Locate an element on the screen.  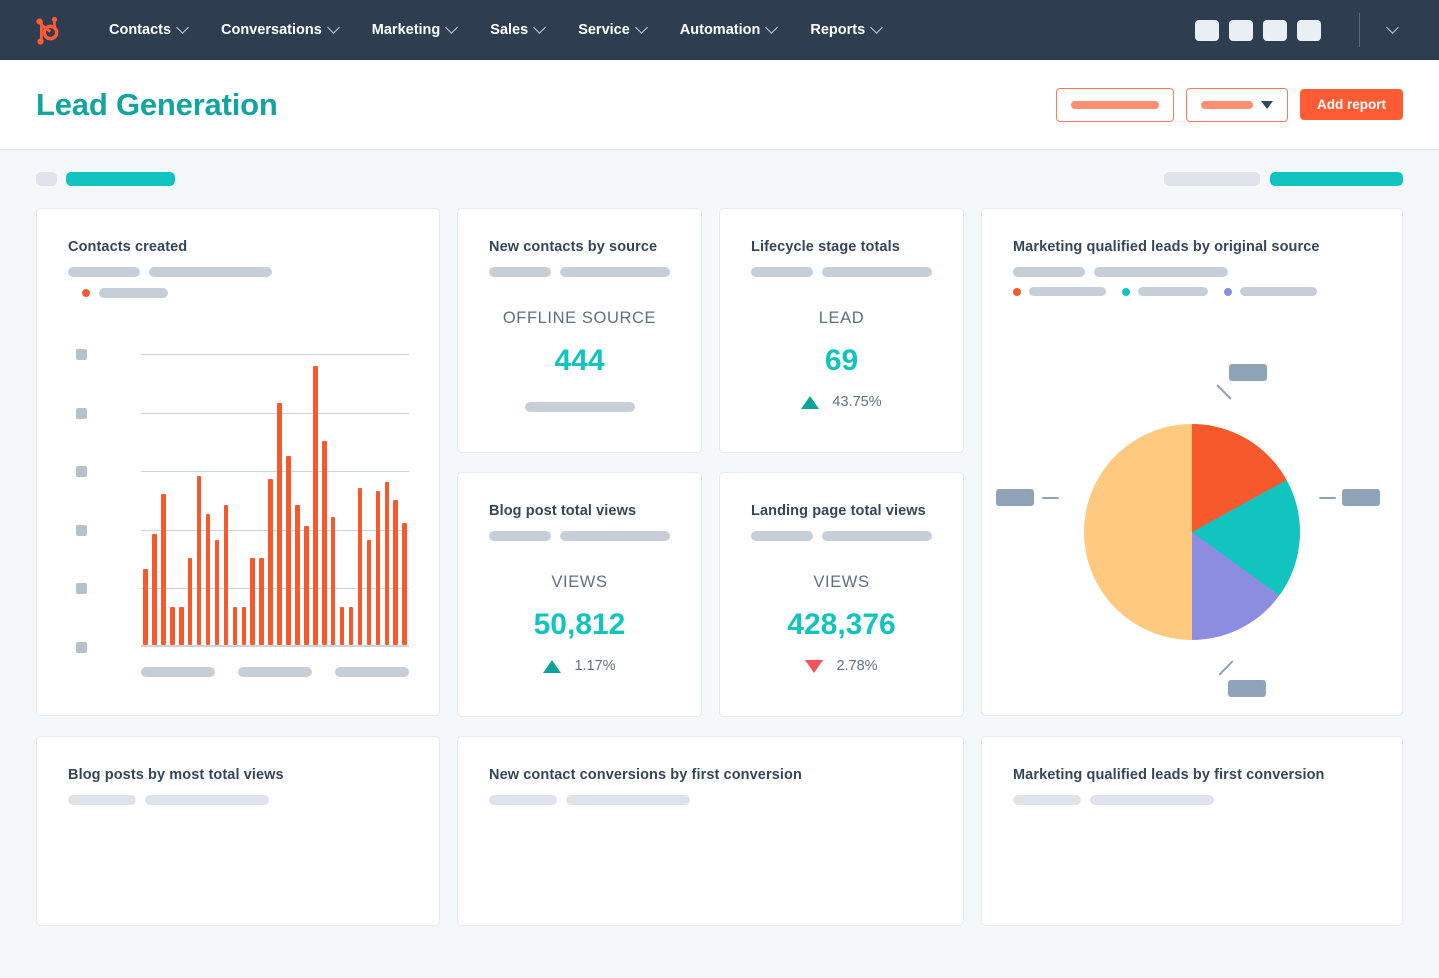
nav-item-conversations: Conversations is located at coordinates (279, 29).